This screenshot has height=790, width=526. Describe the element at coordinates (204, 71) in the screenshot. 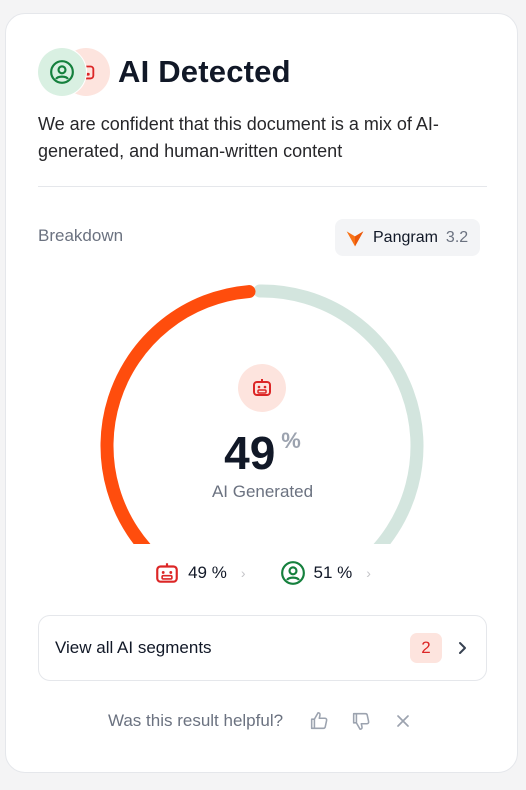

I see `result-title: AI Detected` at that location.